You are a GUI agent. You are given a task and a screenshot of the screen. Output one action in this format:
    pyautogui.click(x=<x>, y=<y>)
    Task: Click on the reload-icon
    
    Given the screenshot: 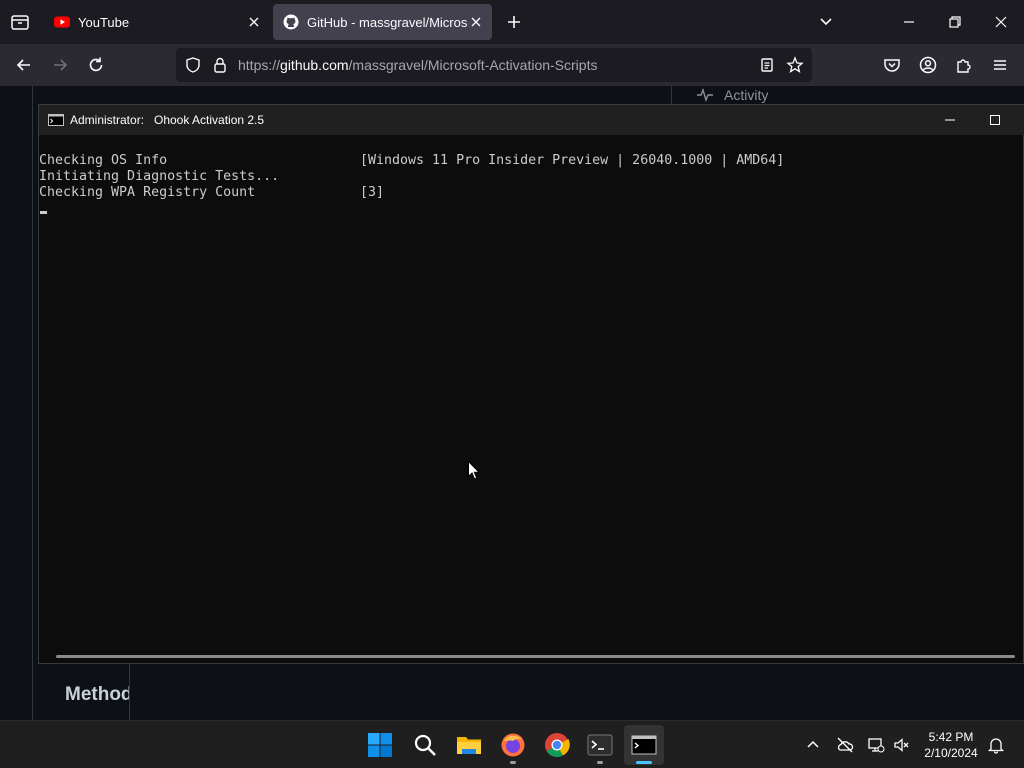 What is the action you would take?
    pyautogui.click(x=96, y=65)
    